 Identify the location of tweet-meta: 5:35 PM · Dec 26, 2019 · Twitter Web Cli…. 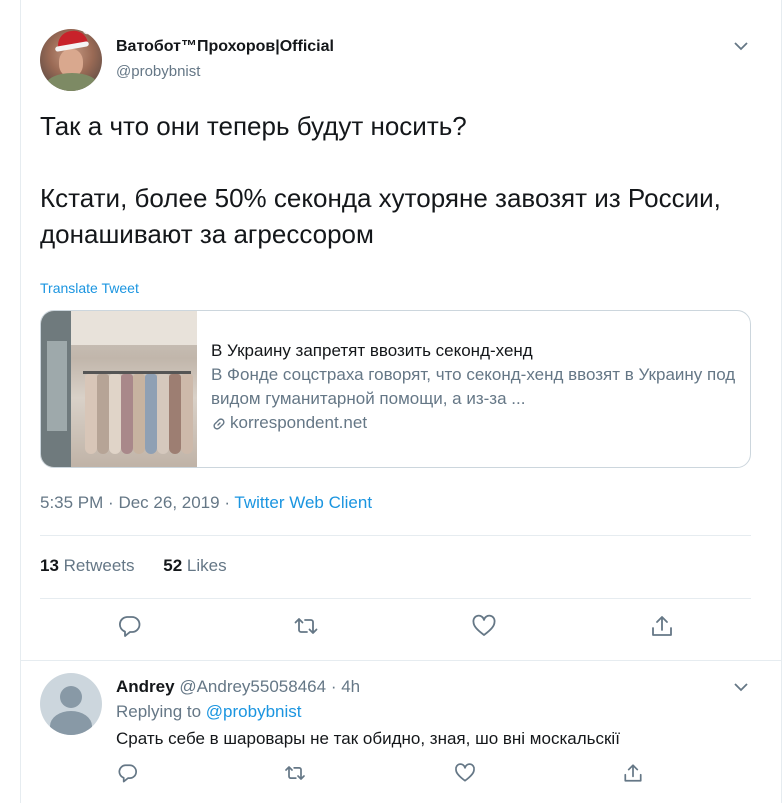
(206, 503).